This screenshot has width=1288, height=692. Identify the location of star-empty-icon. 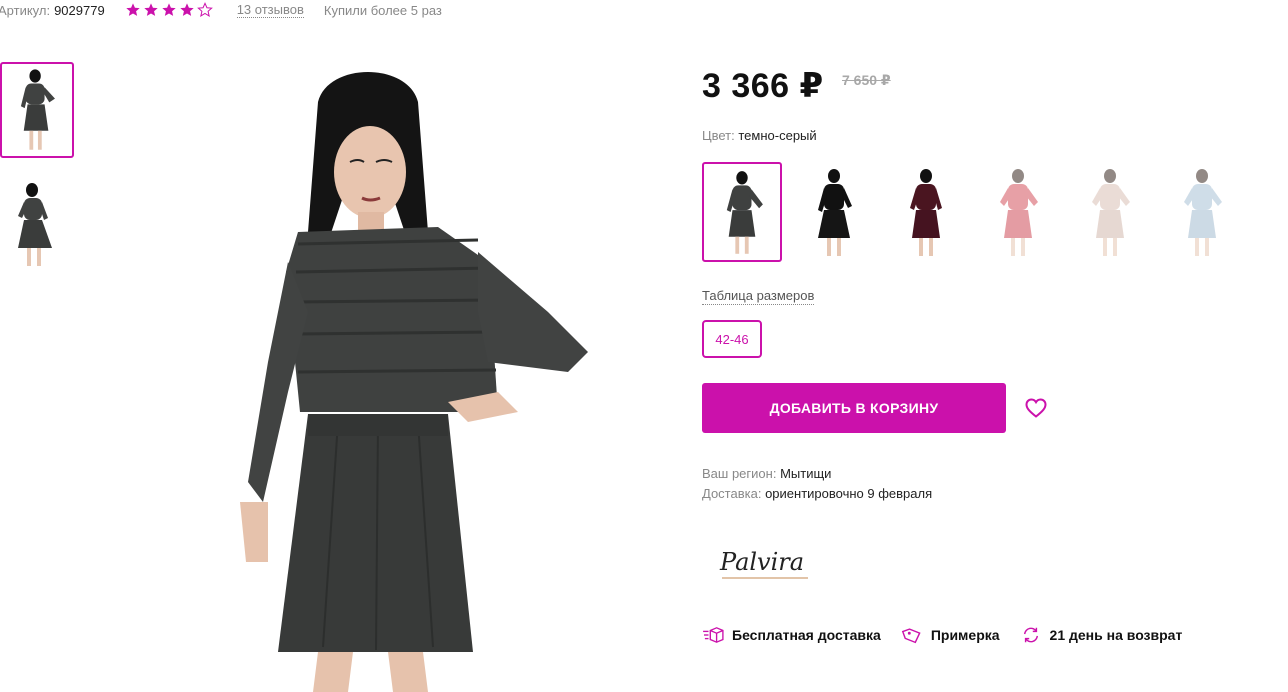
(204, 9).